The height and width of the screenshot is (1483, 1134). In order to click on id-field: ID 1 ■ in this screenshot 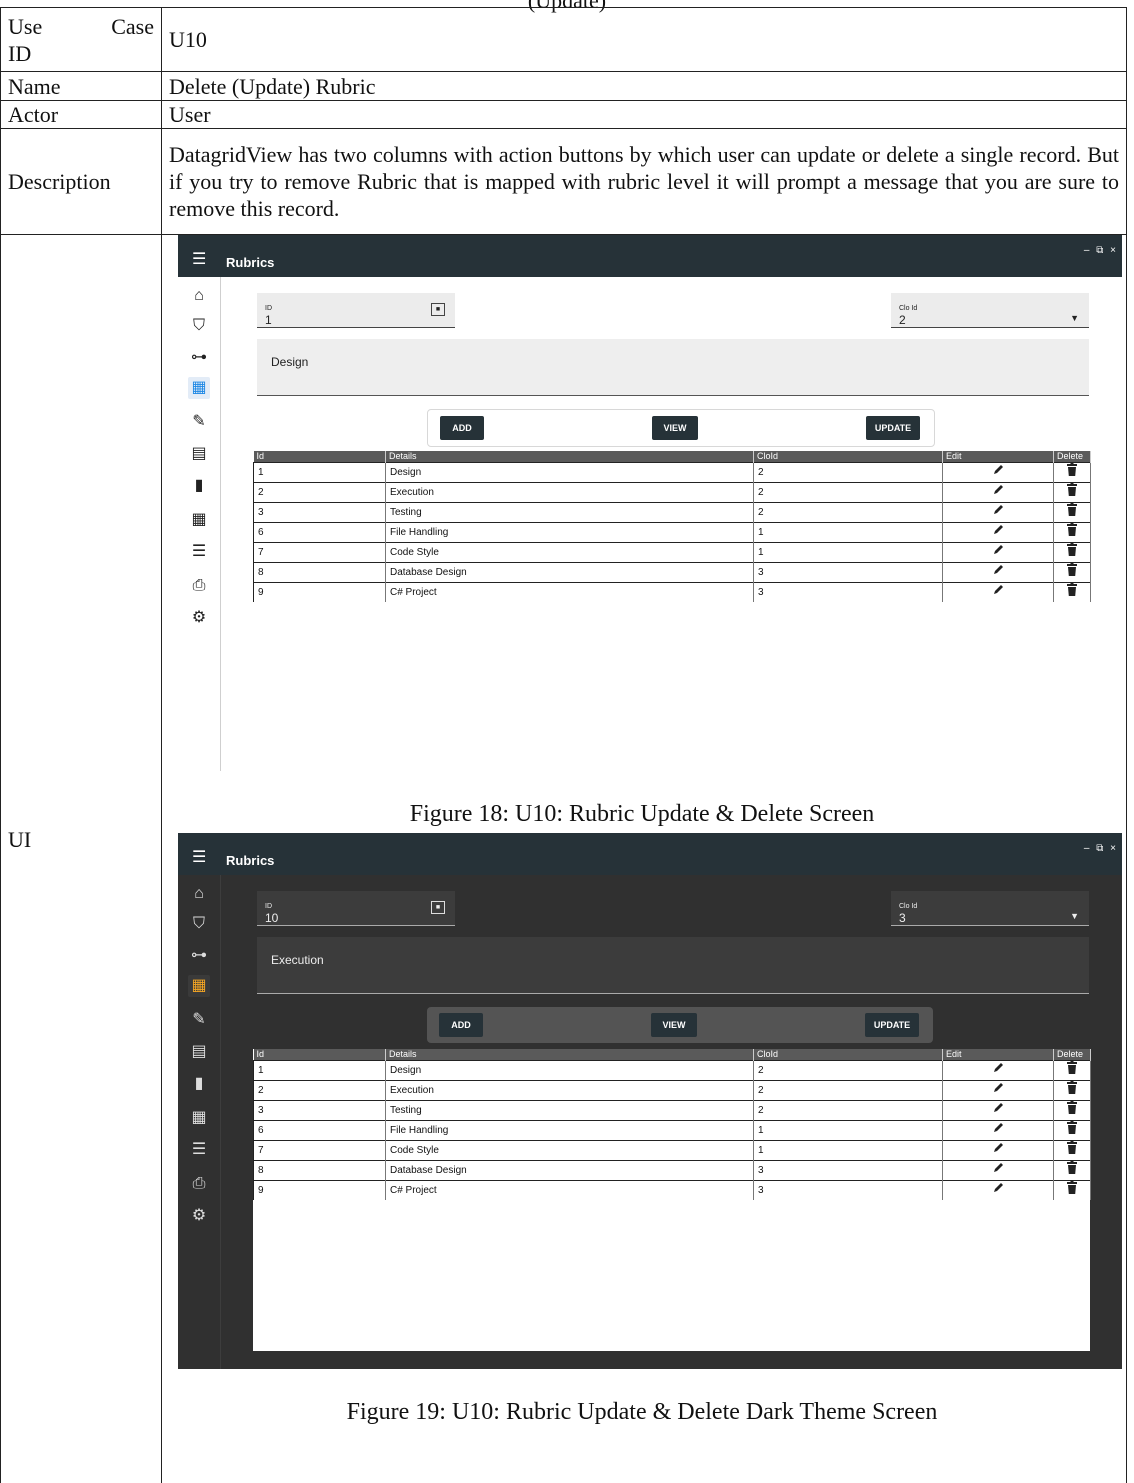, I will do `click(356, 310)`.